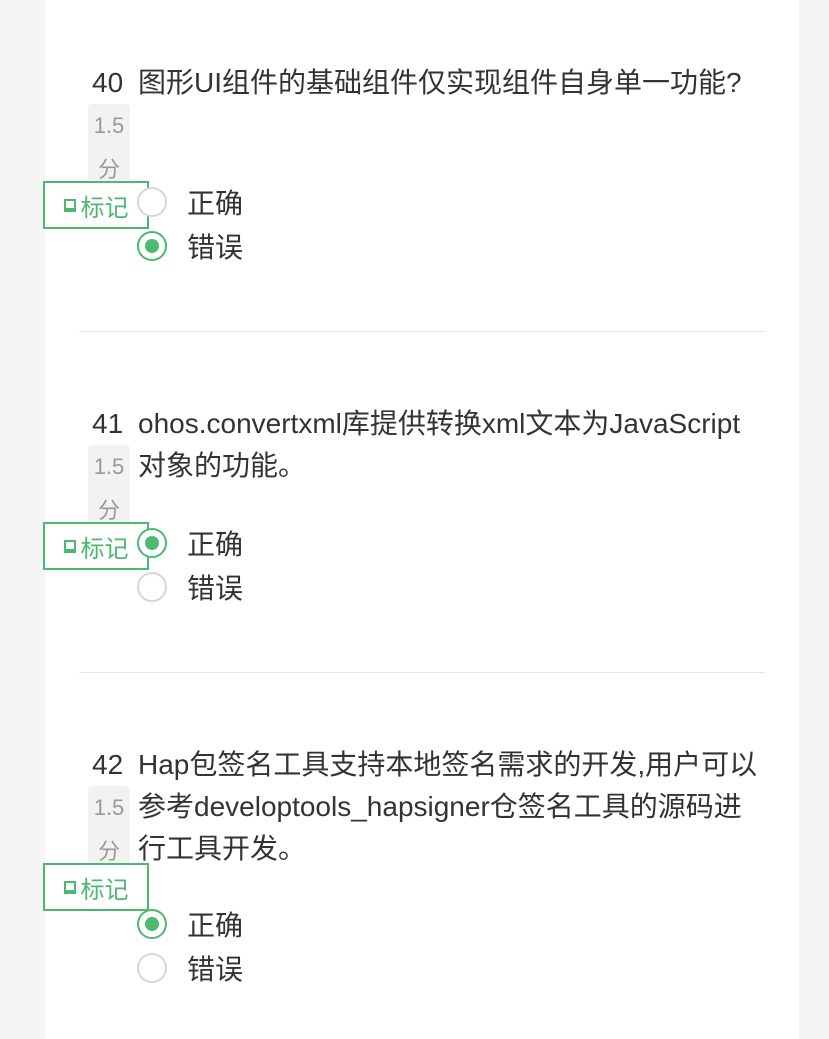 The width and height of the screenshot is (829, 1039). What do you see at coordinates (108, 423) in the screenshot?
I see `question-number: 41` at bounding box center [108, 423].